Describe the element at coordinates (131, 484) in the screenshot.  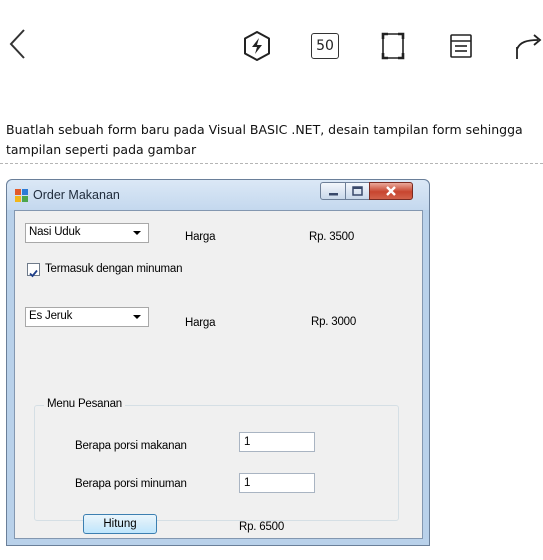
I see `drink-portion-label: Berapa porsi minuman` at that location.